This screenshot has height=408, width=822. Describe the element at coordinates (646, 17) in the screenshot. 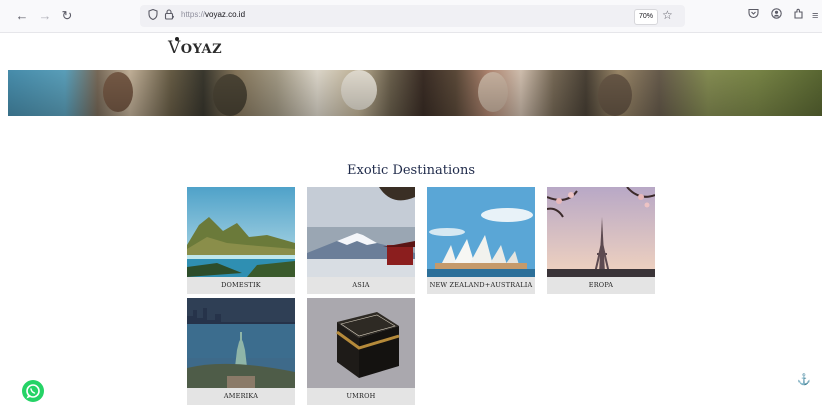

I see `zoom-level-button: 70%` at that location.